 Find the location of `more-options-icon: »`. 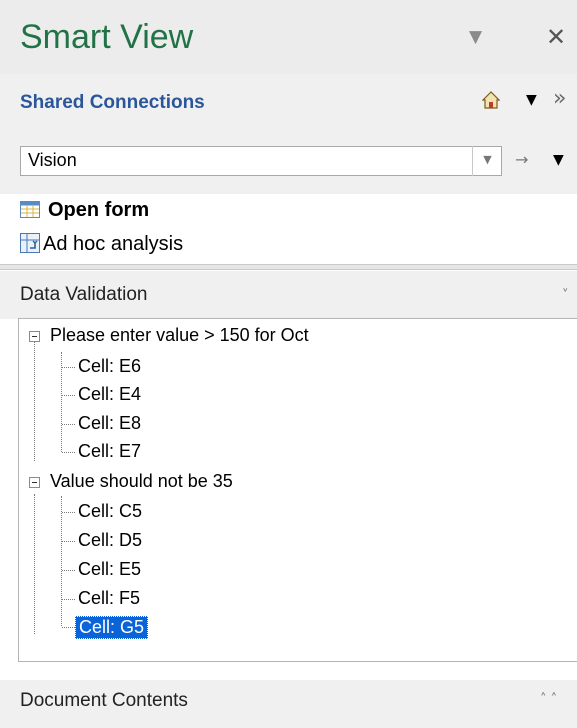

more-options-icon: » is located at coordinates (559, 98).